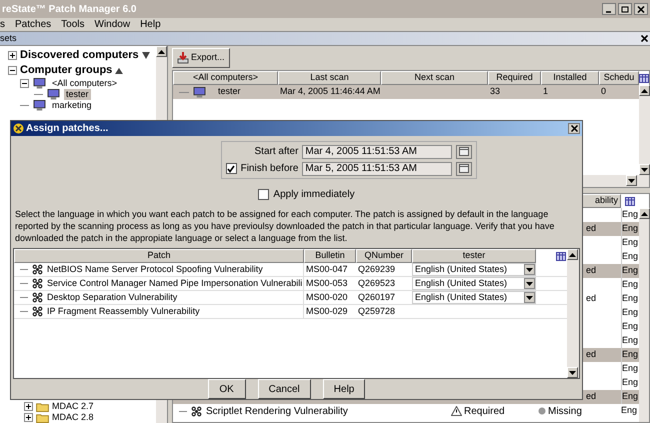  I want to click on tab: sets, so click(8, 39).